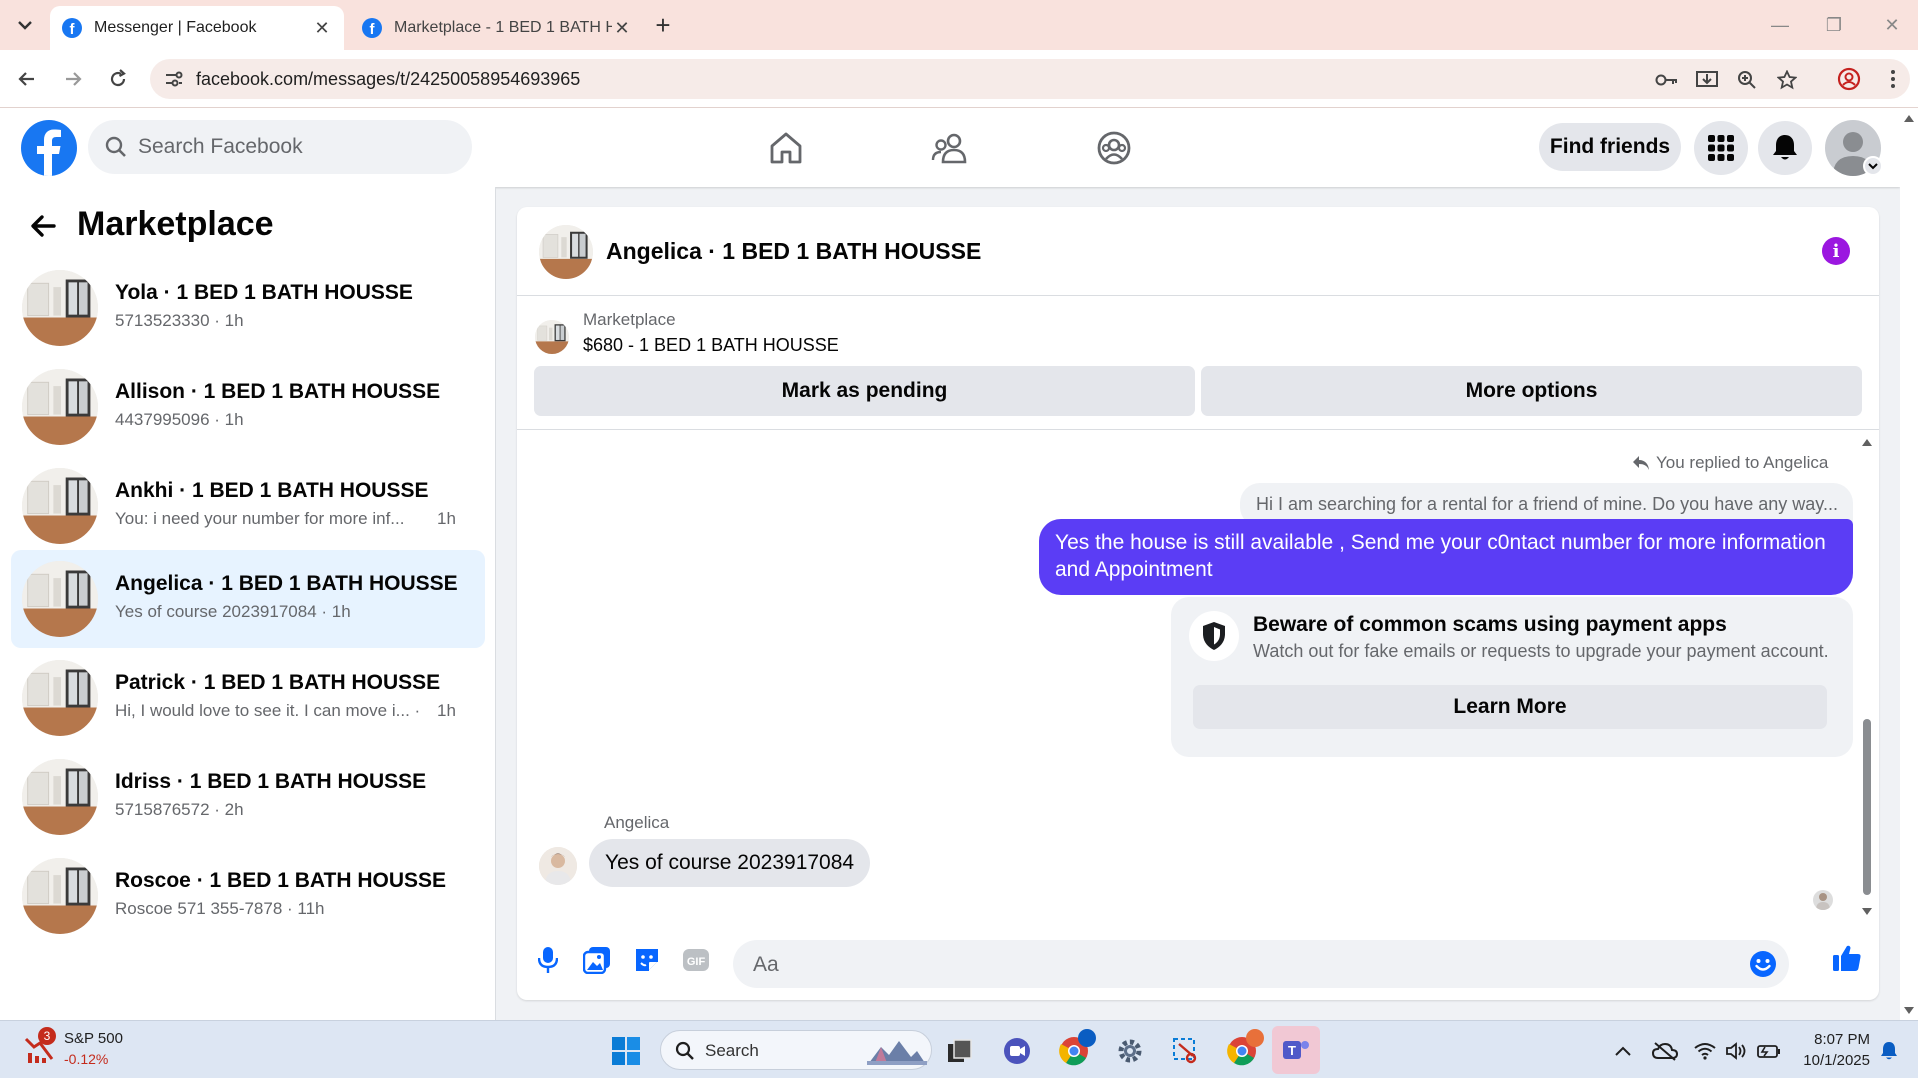 The height and width of the screenshot is (1078, 1918). I want to click on teams-icon: T, so click(1296, 1050).